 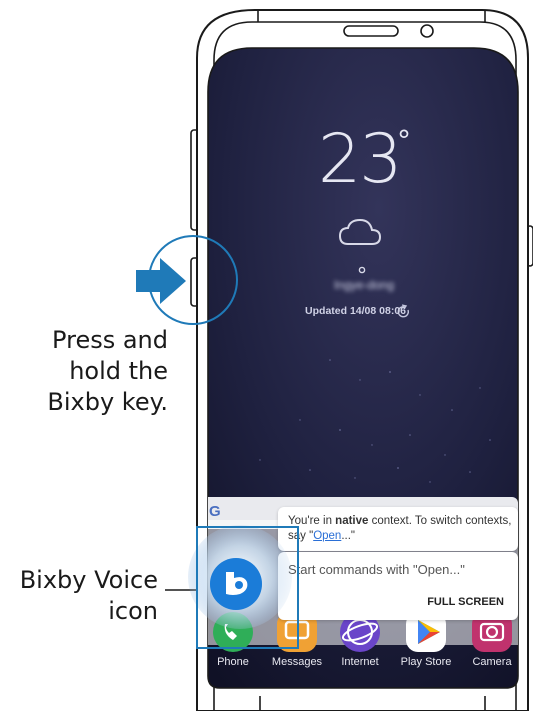 What do you see at coordinates (371, 31) in the screenshot?
I see `earpiece-speaker` at bounding box center [371, 31].